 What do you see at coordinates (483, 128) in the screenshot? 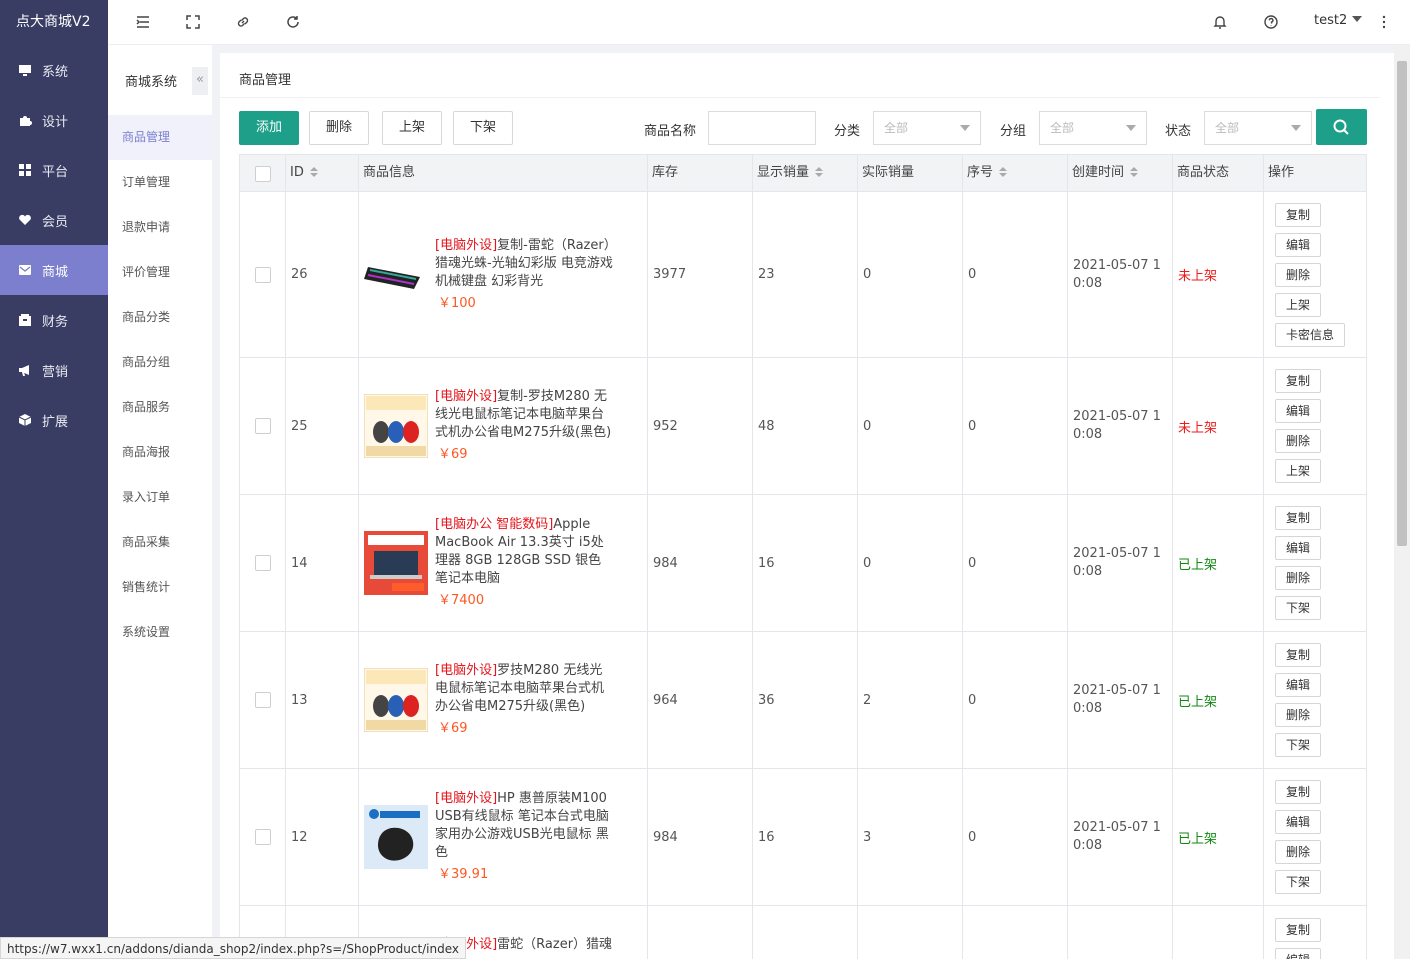
I see `off-shelf-button: 下架` at bounding box center [483, 128].